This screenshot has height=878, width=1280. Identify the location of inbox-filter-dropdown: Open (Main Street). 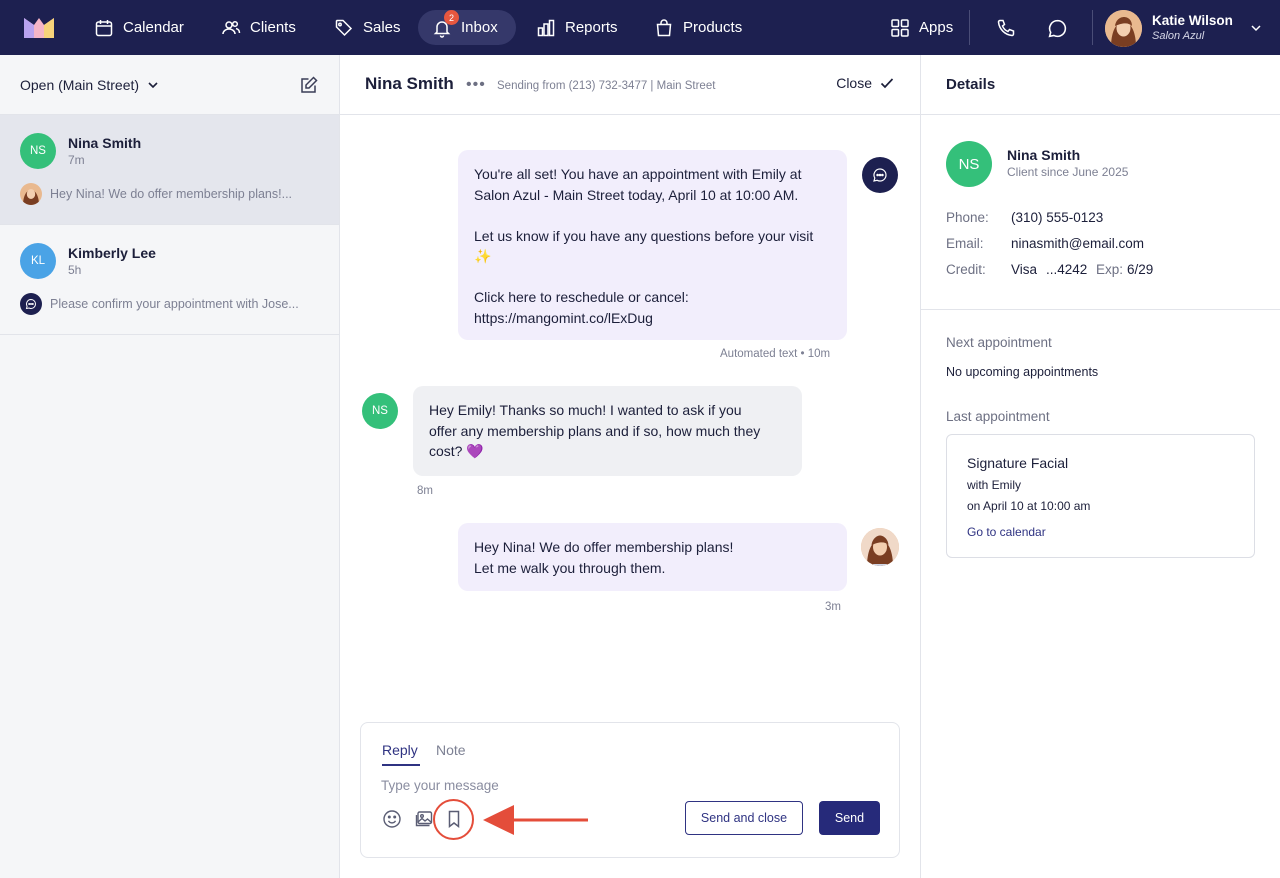
(89, 85).